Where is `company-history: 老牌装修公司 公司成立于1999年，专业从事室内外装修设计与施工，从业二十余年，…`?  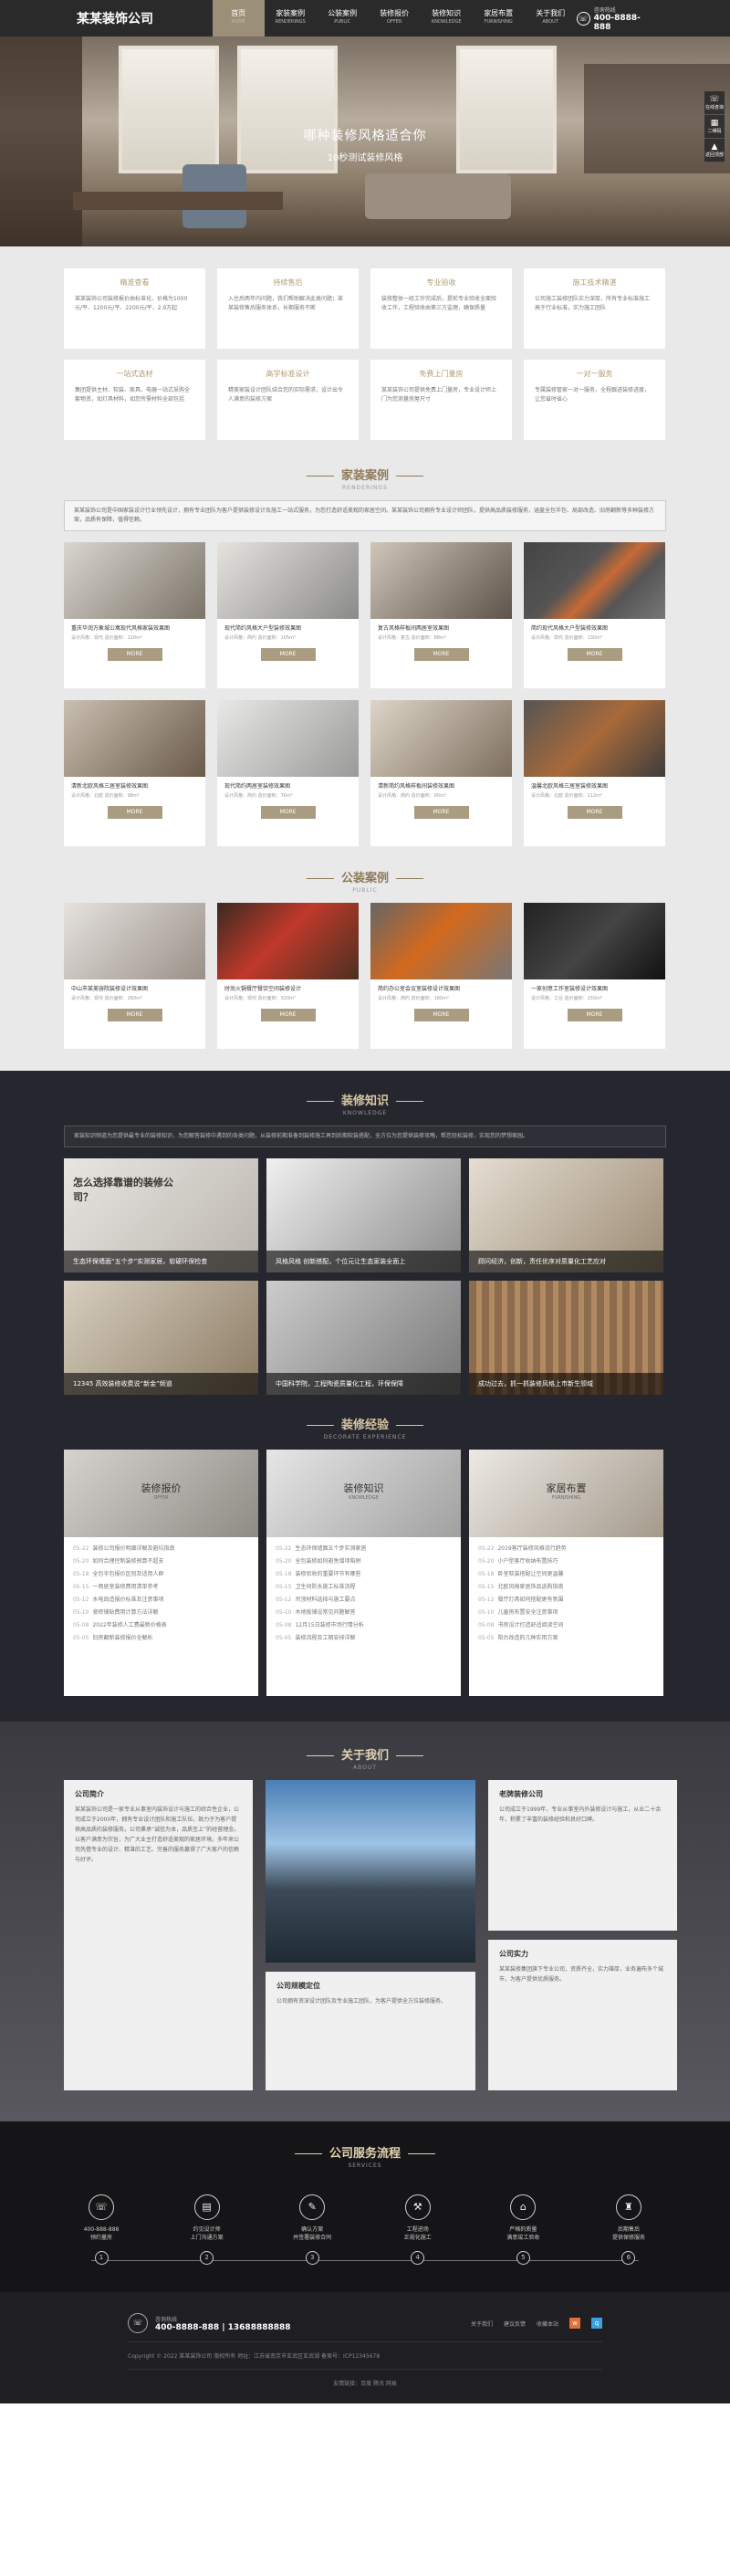 company-history: 老牌装修公司 公司成立于1999年，专业从事室内外装修设计与施工，从业二十余年，… is located at coordinates (582, 1856).